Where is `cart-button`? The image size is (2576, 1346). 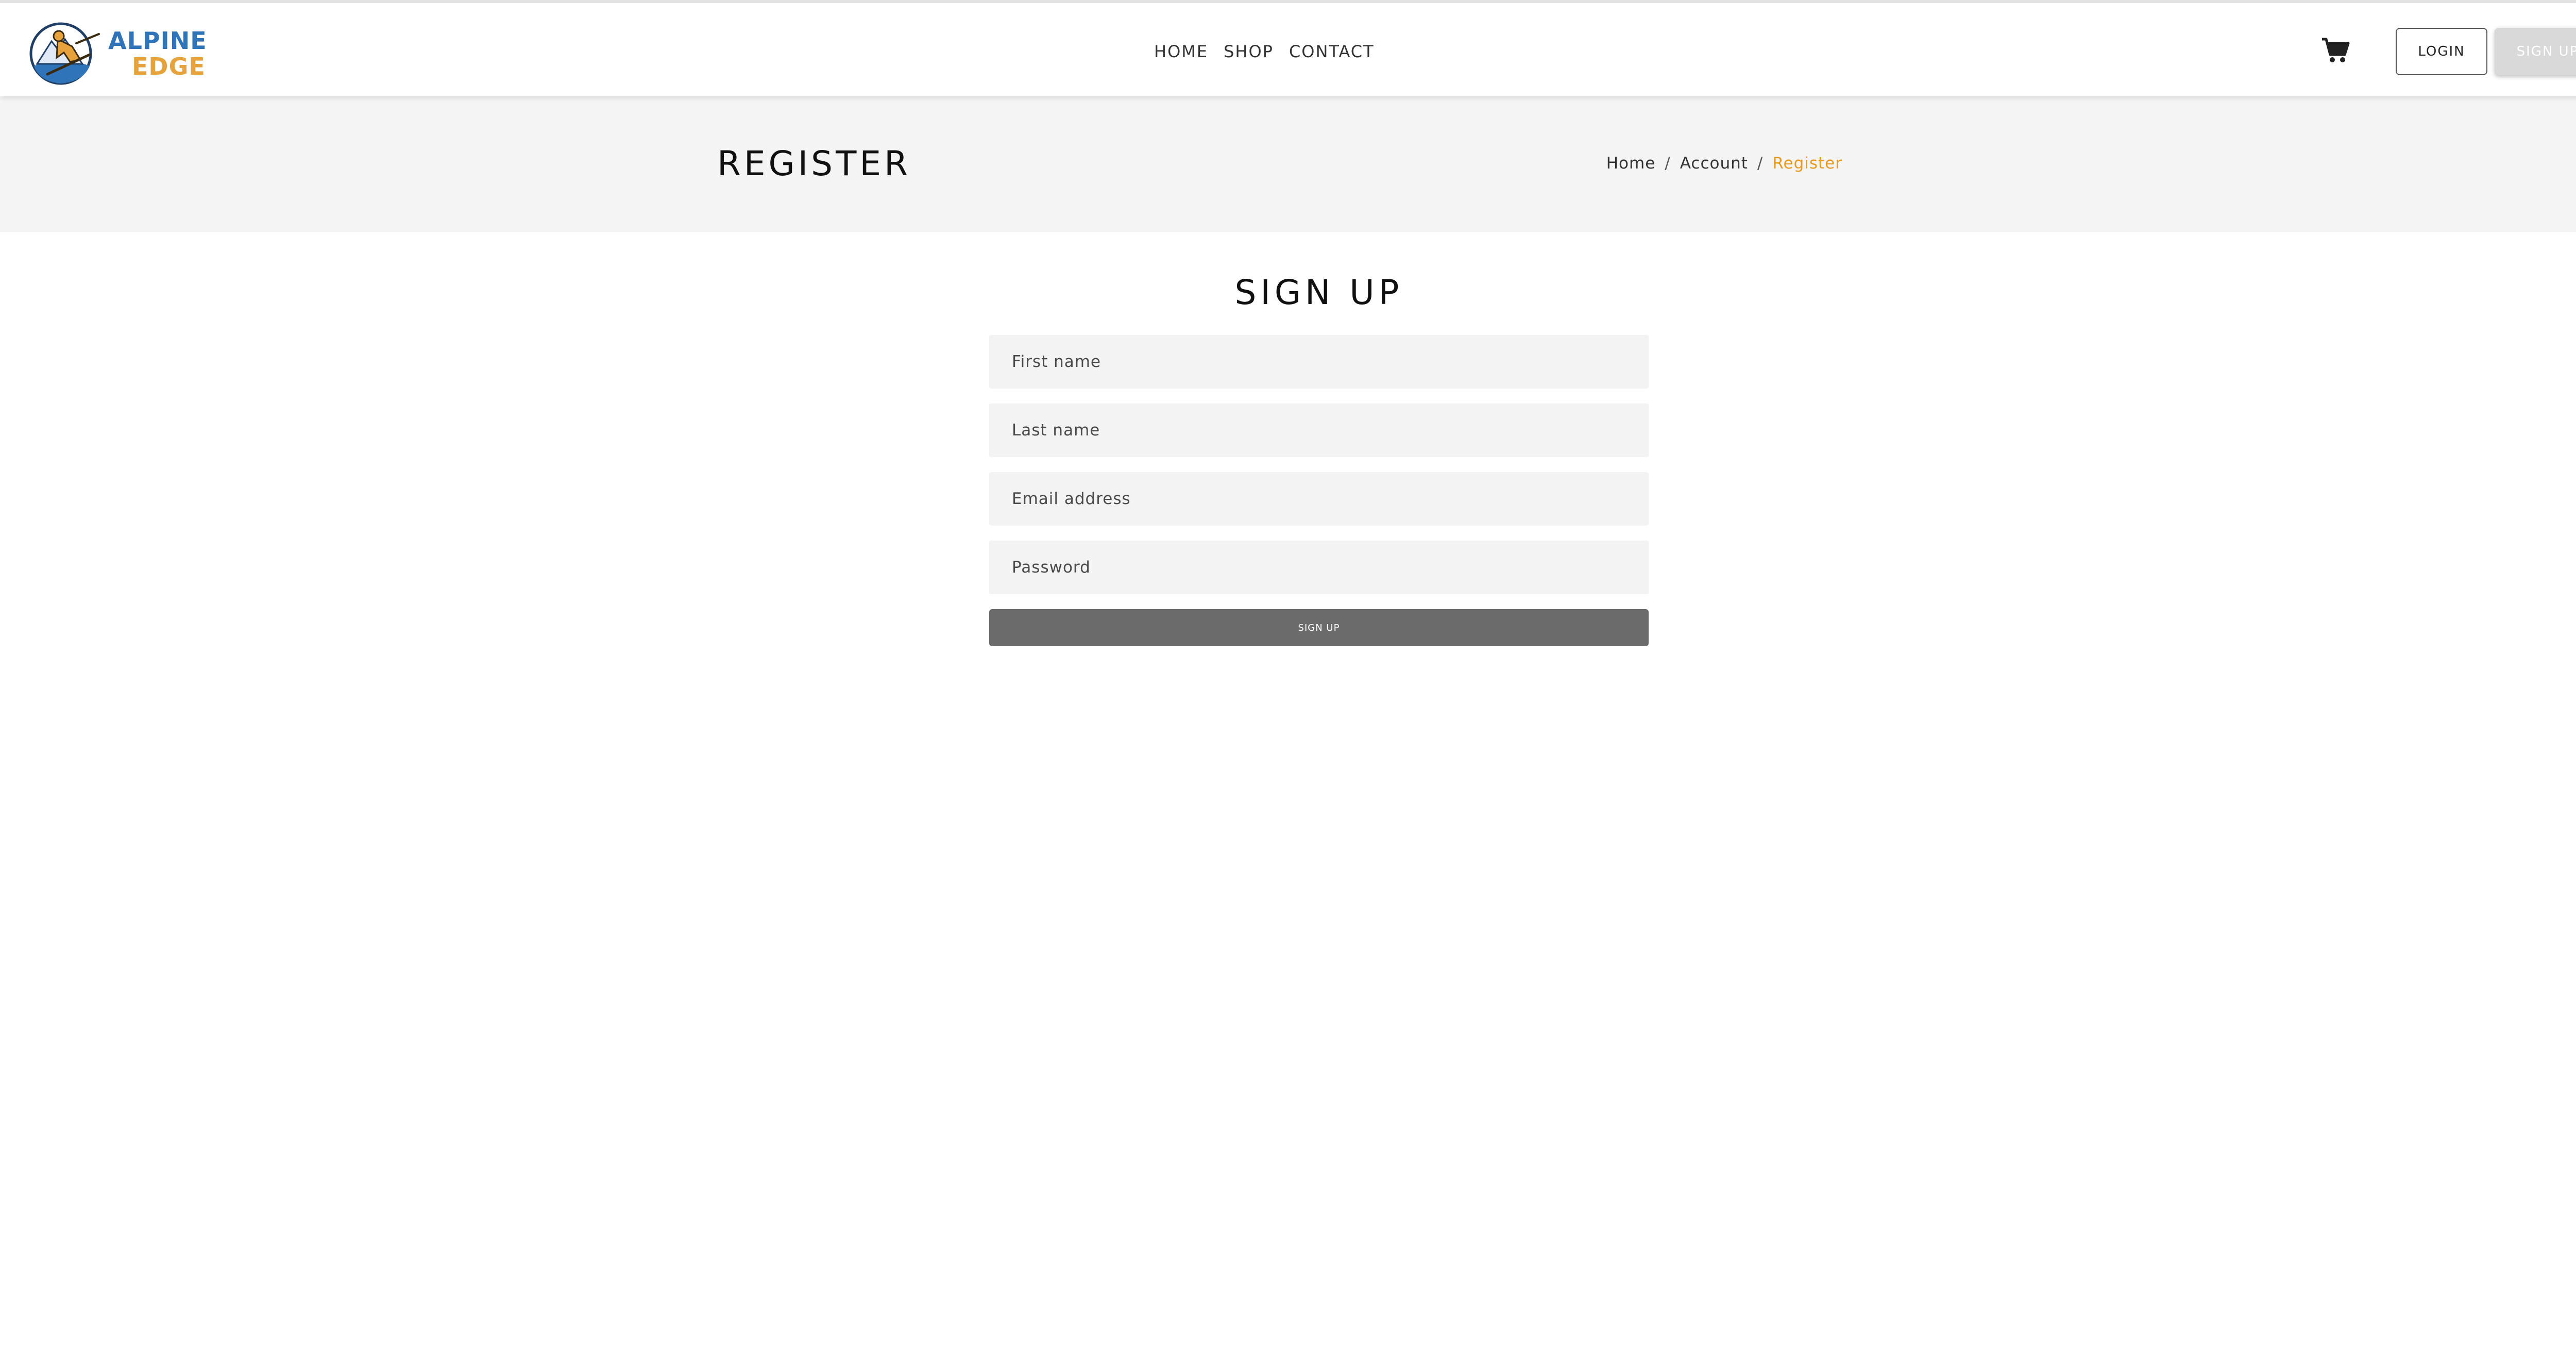
cart-button is located at coordinates (2335, 50).